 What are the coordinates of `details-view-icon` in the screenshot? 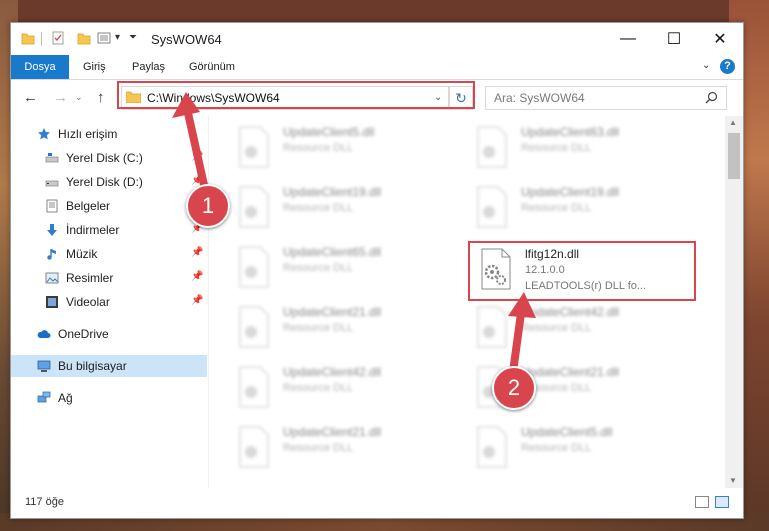 It's located at (702, 502).